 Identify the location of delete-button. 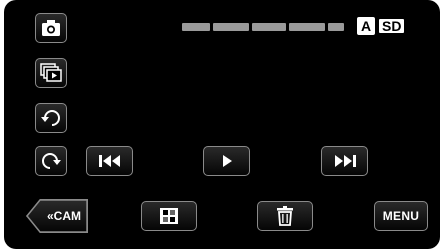
(285, 216).